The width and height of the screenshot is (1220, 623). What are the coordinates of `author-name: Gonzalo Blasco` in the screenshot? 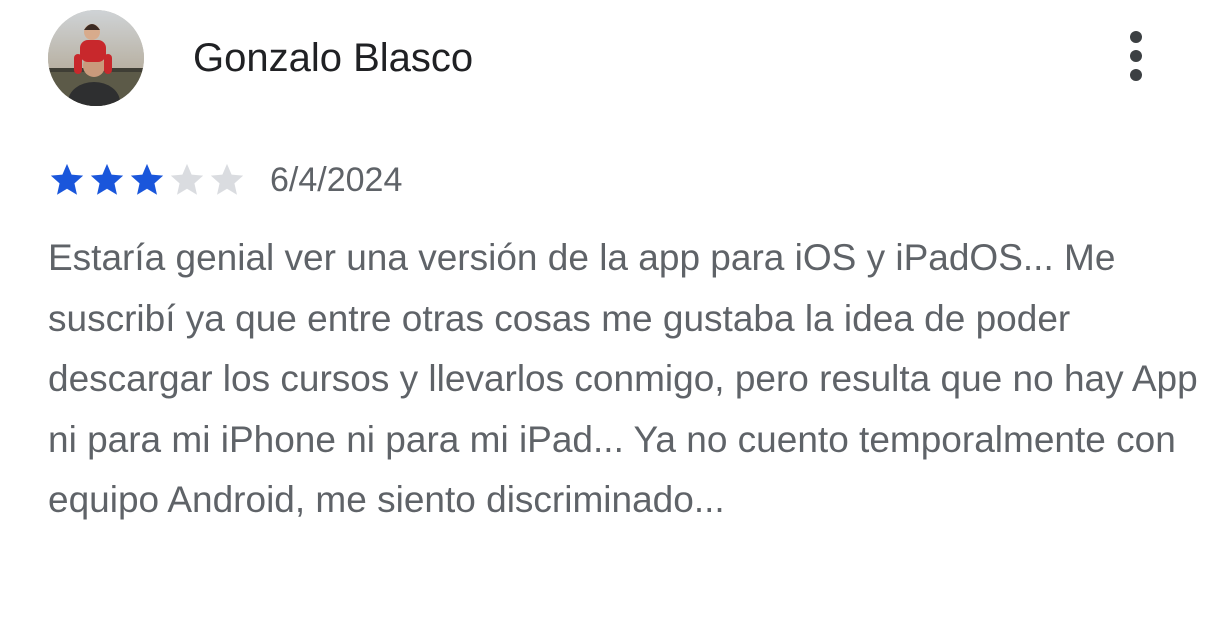 It's located at (333, 58).